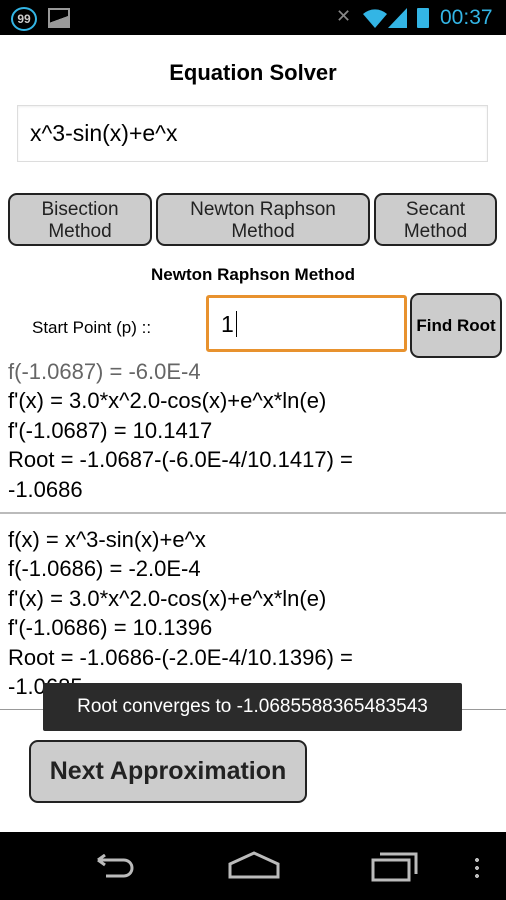  Describe the element at coordinates (180, 657) in the screenshot. I see `log-line: Root = -1.0686-(-2.0E-4/10.1396) =` at that location.